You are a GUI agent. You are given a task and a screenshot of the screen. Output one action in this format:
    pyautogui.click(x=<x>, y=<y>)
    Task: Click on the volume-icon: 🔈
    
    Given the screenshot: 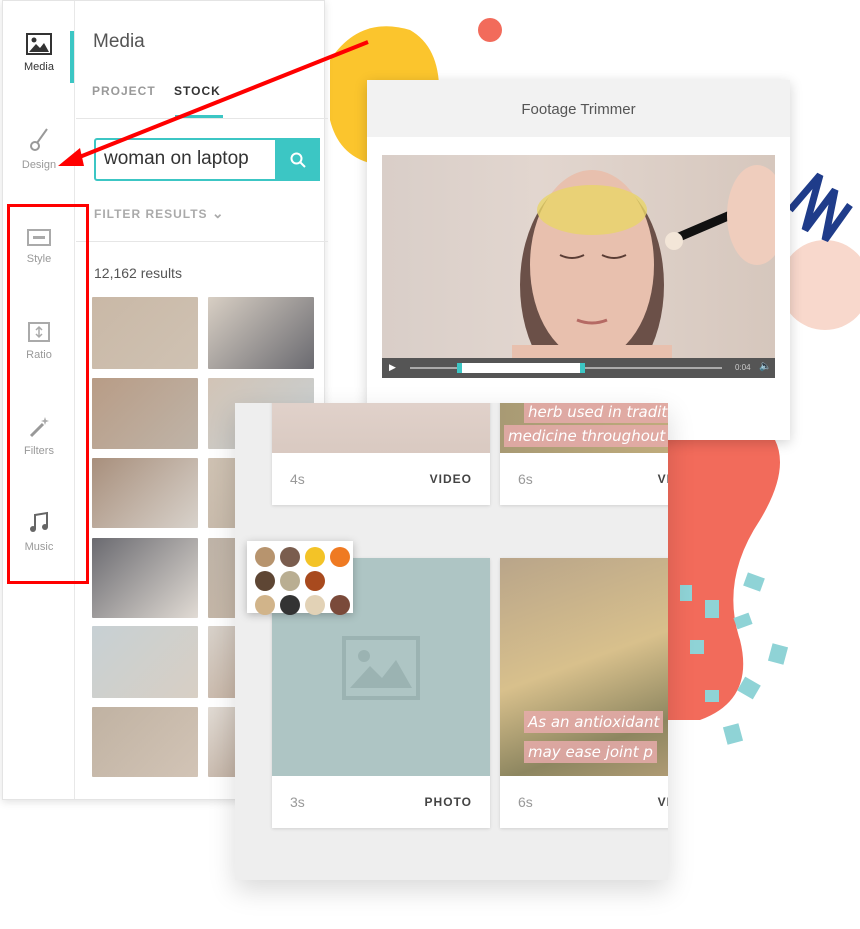 What is the action you would take?
    pyautogui.click(x=765, y=366)
    